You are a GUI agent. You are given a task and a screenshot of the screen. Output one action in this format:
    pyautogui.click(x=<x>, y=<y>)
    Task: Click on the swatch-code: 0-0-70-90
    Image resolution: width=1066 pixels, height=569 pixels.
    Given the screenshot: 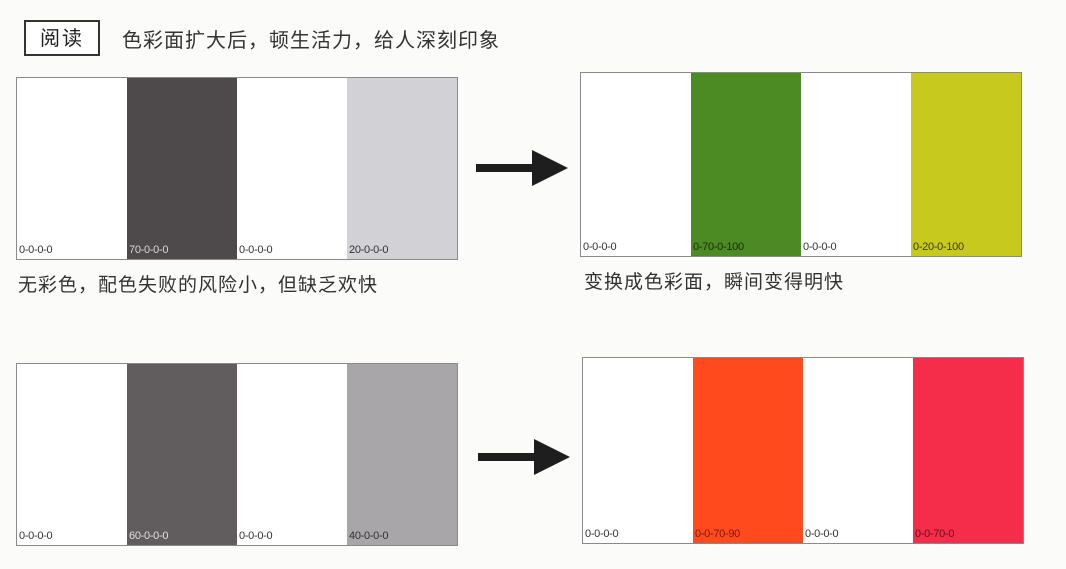 What is the action you would take?
    pyautogui.click(x=717, y=534)
    